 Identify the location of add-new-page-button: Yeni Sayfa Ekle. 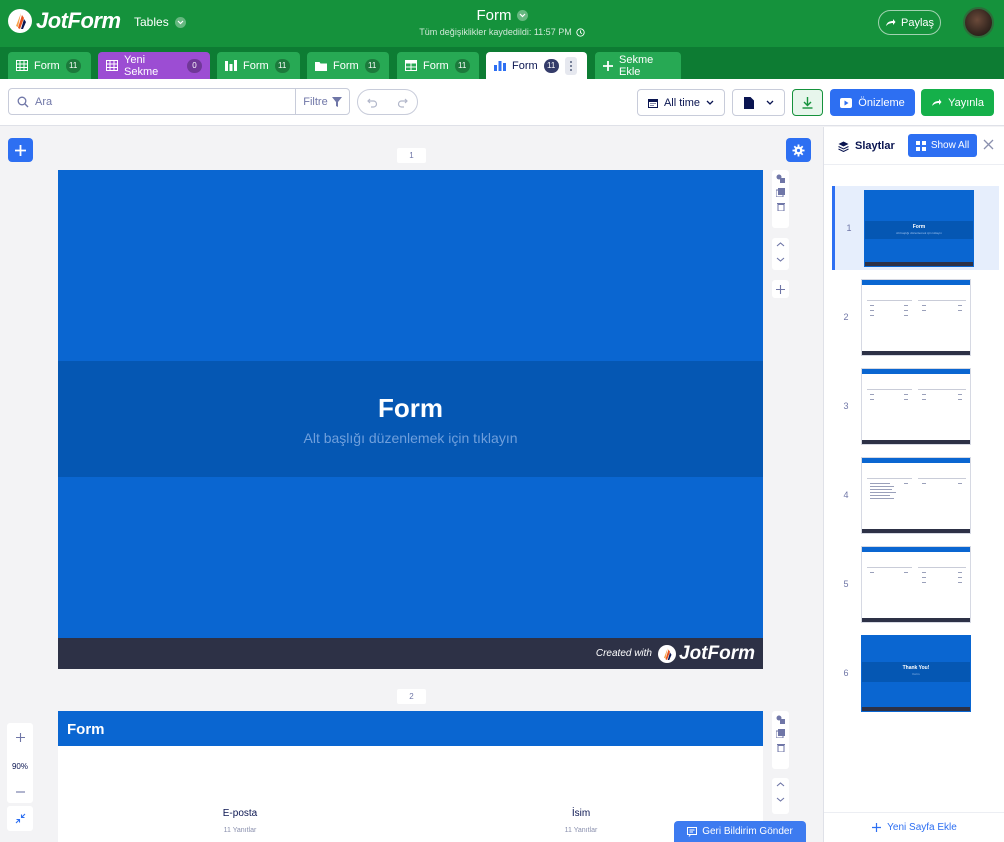
(914, 827).